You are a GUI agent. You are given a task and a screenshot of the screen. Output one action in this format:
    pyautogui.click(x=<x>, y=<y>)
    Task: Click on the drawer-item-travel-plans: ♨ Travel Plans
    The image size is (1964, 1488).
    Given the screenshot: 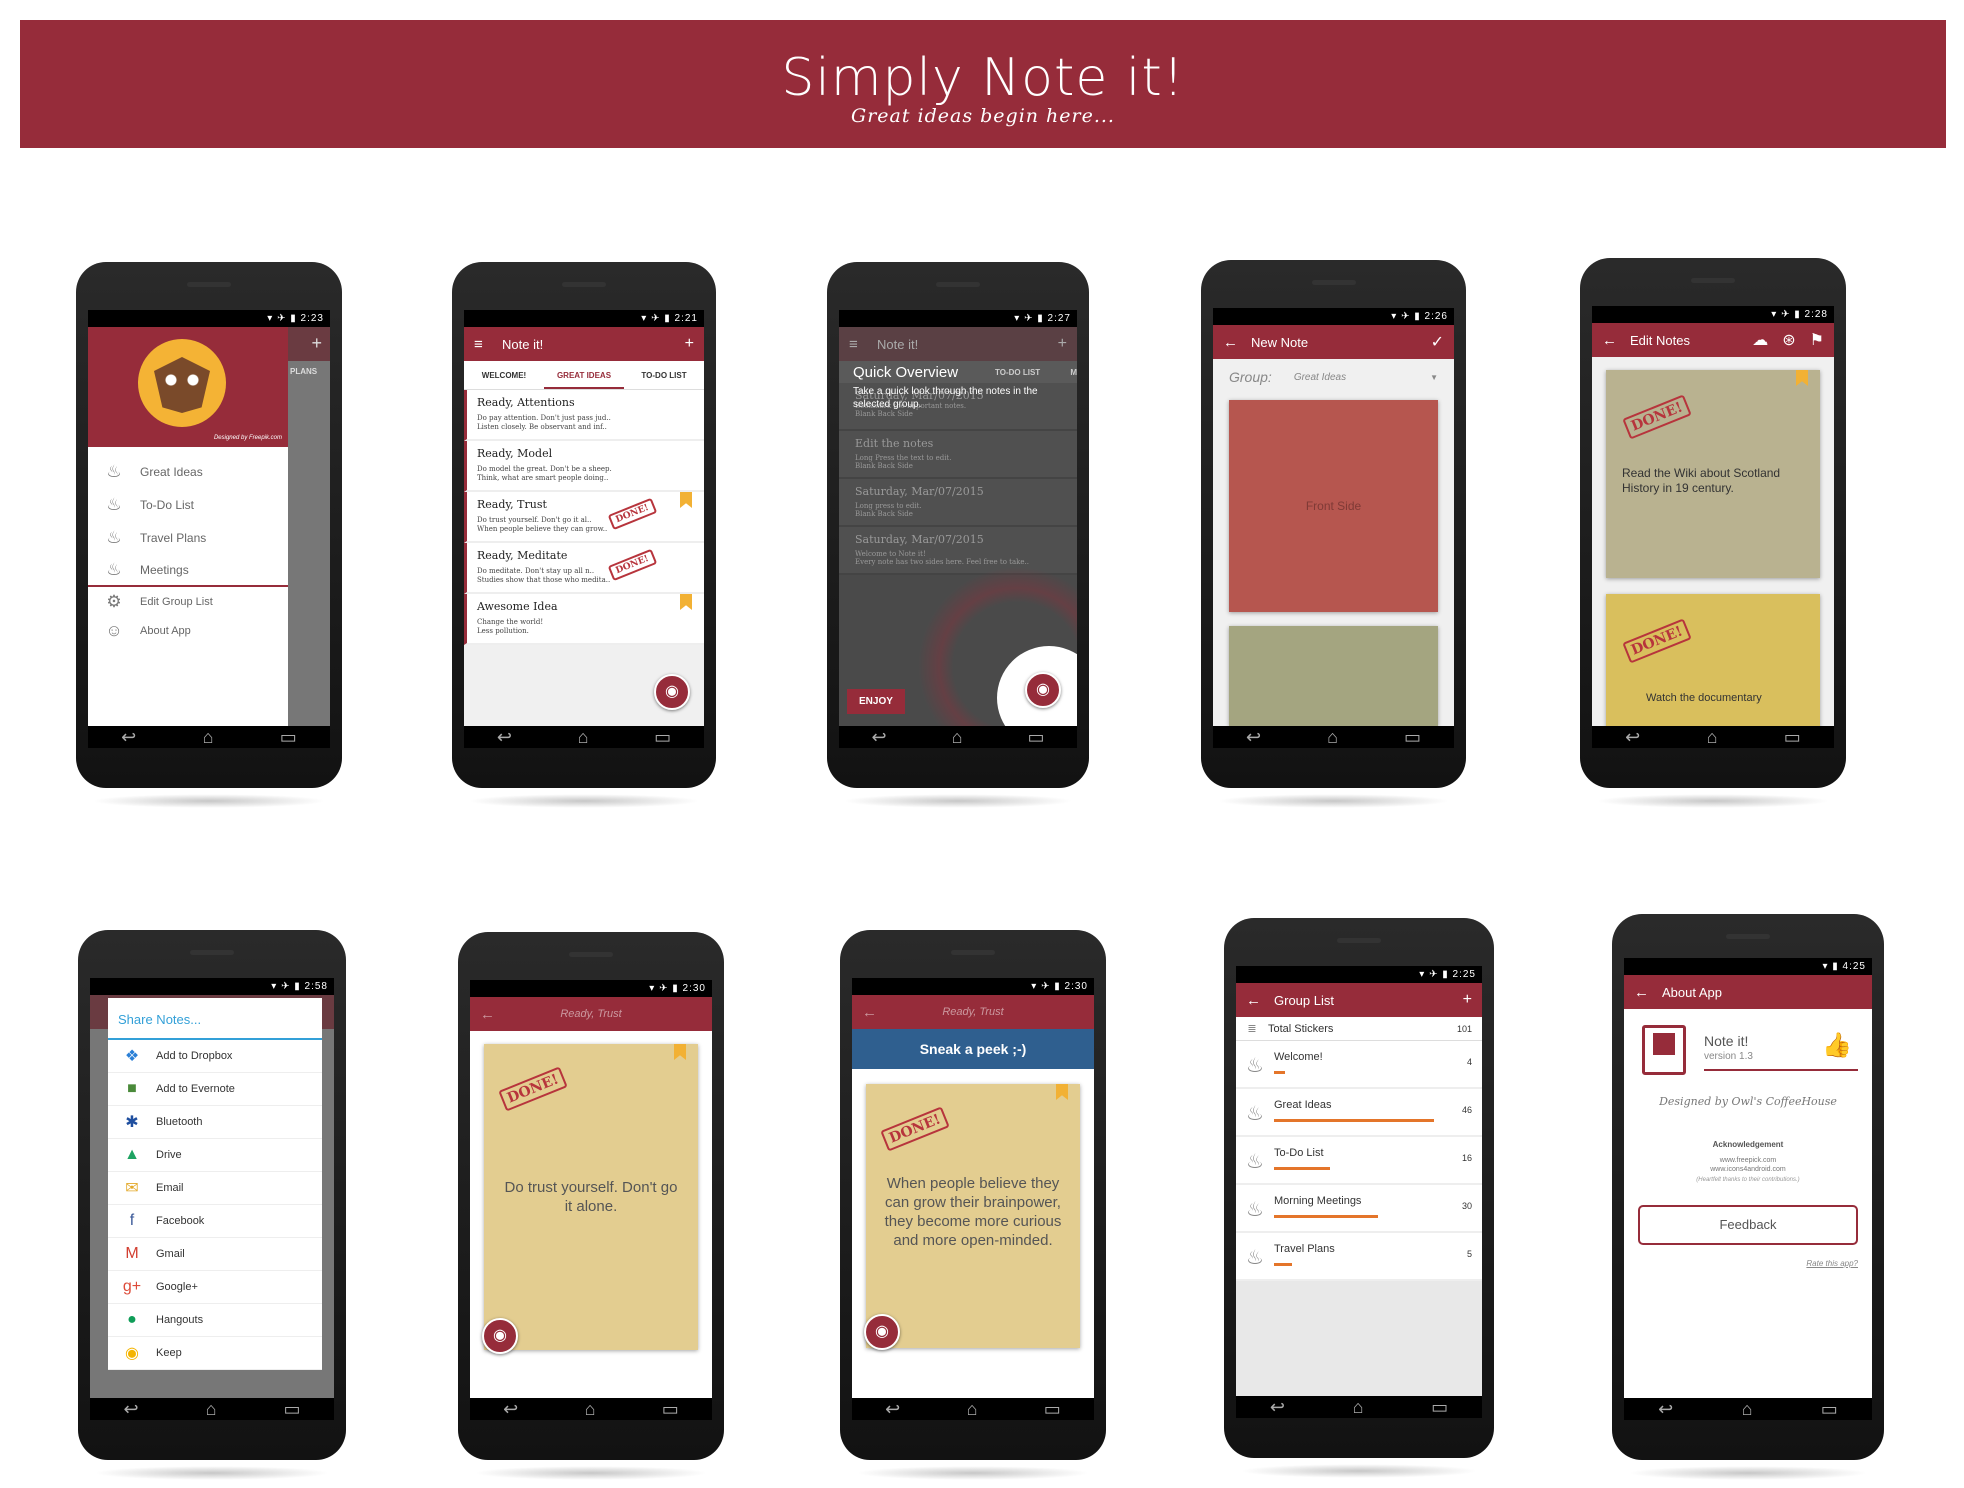 What is the action you would take?
    pyautogui.click(x=188, y=537)
    